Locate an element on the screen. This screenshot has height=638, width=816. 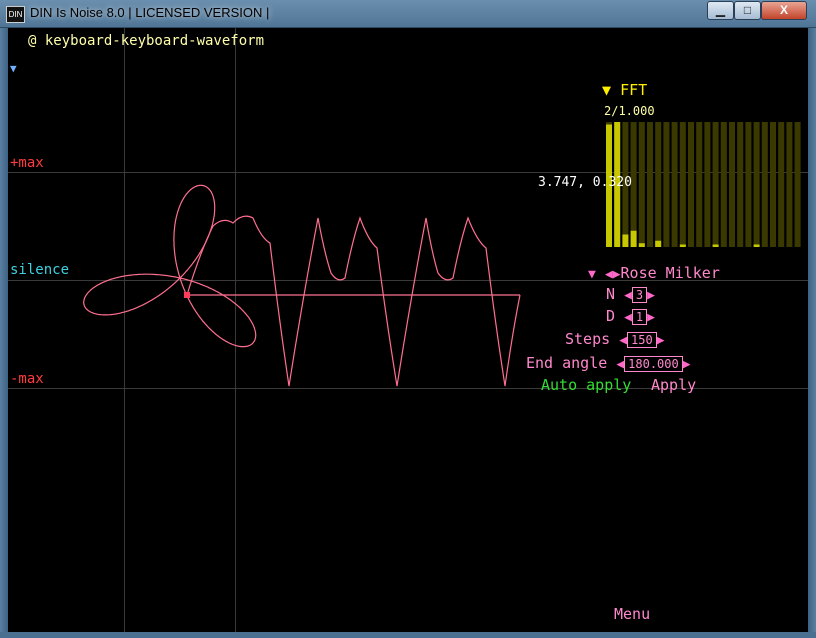
silence-label: silence is located at coordinates (40, 270).